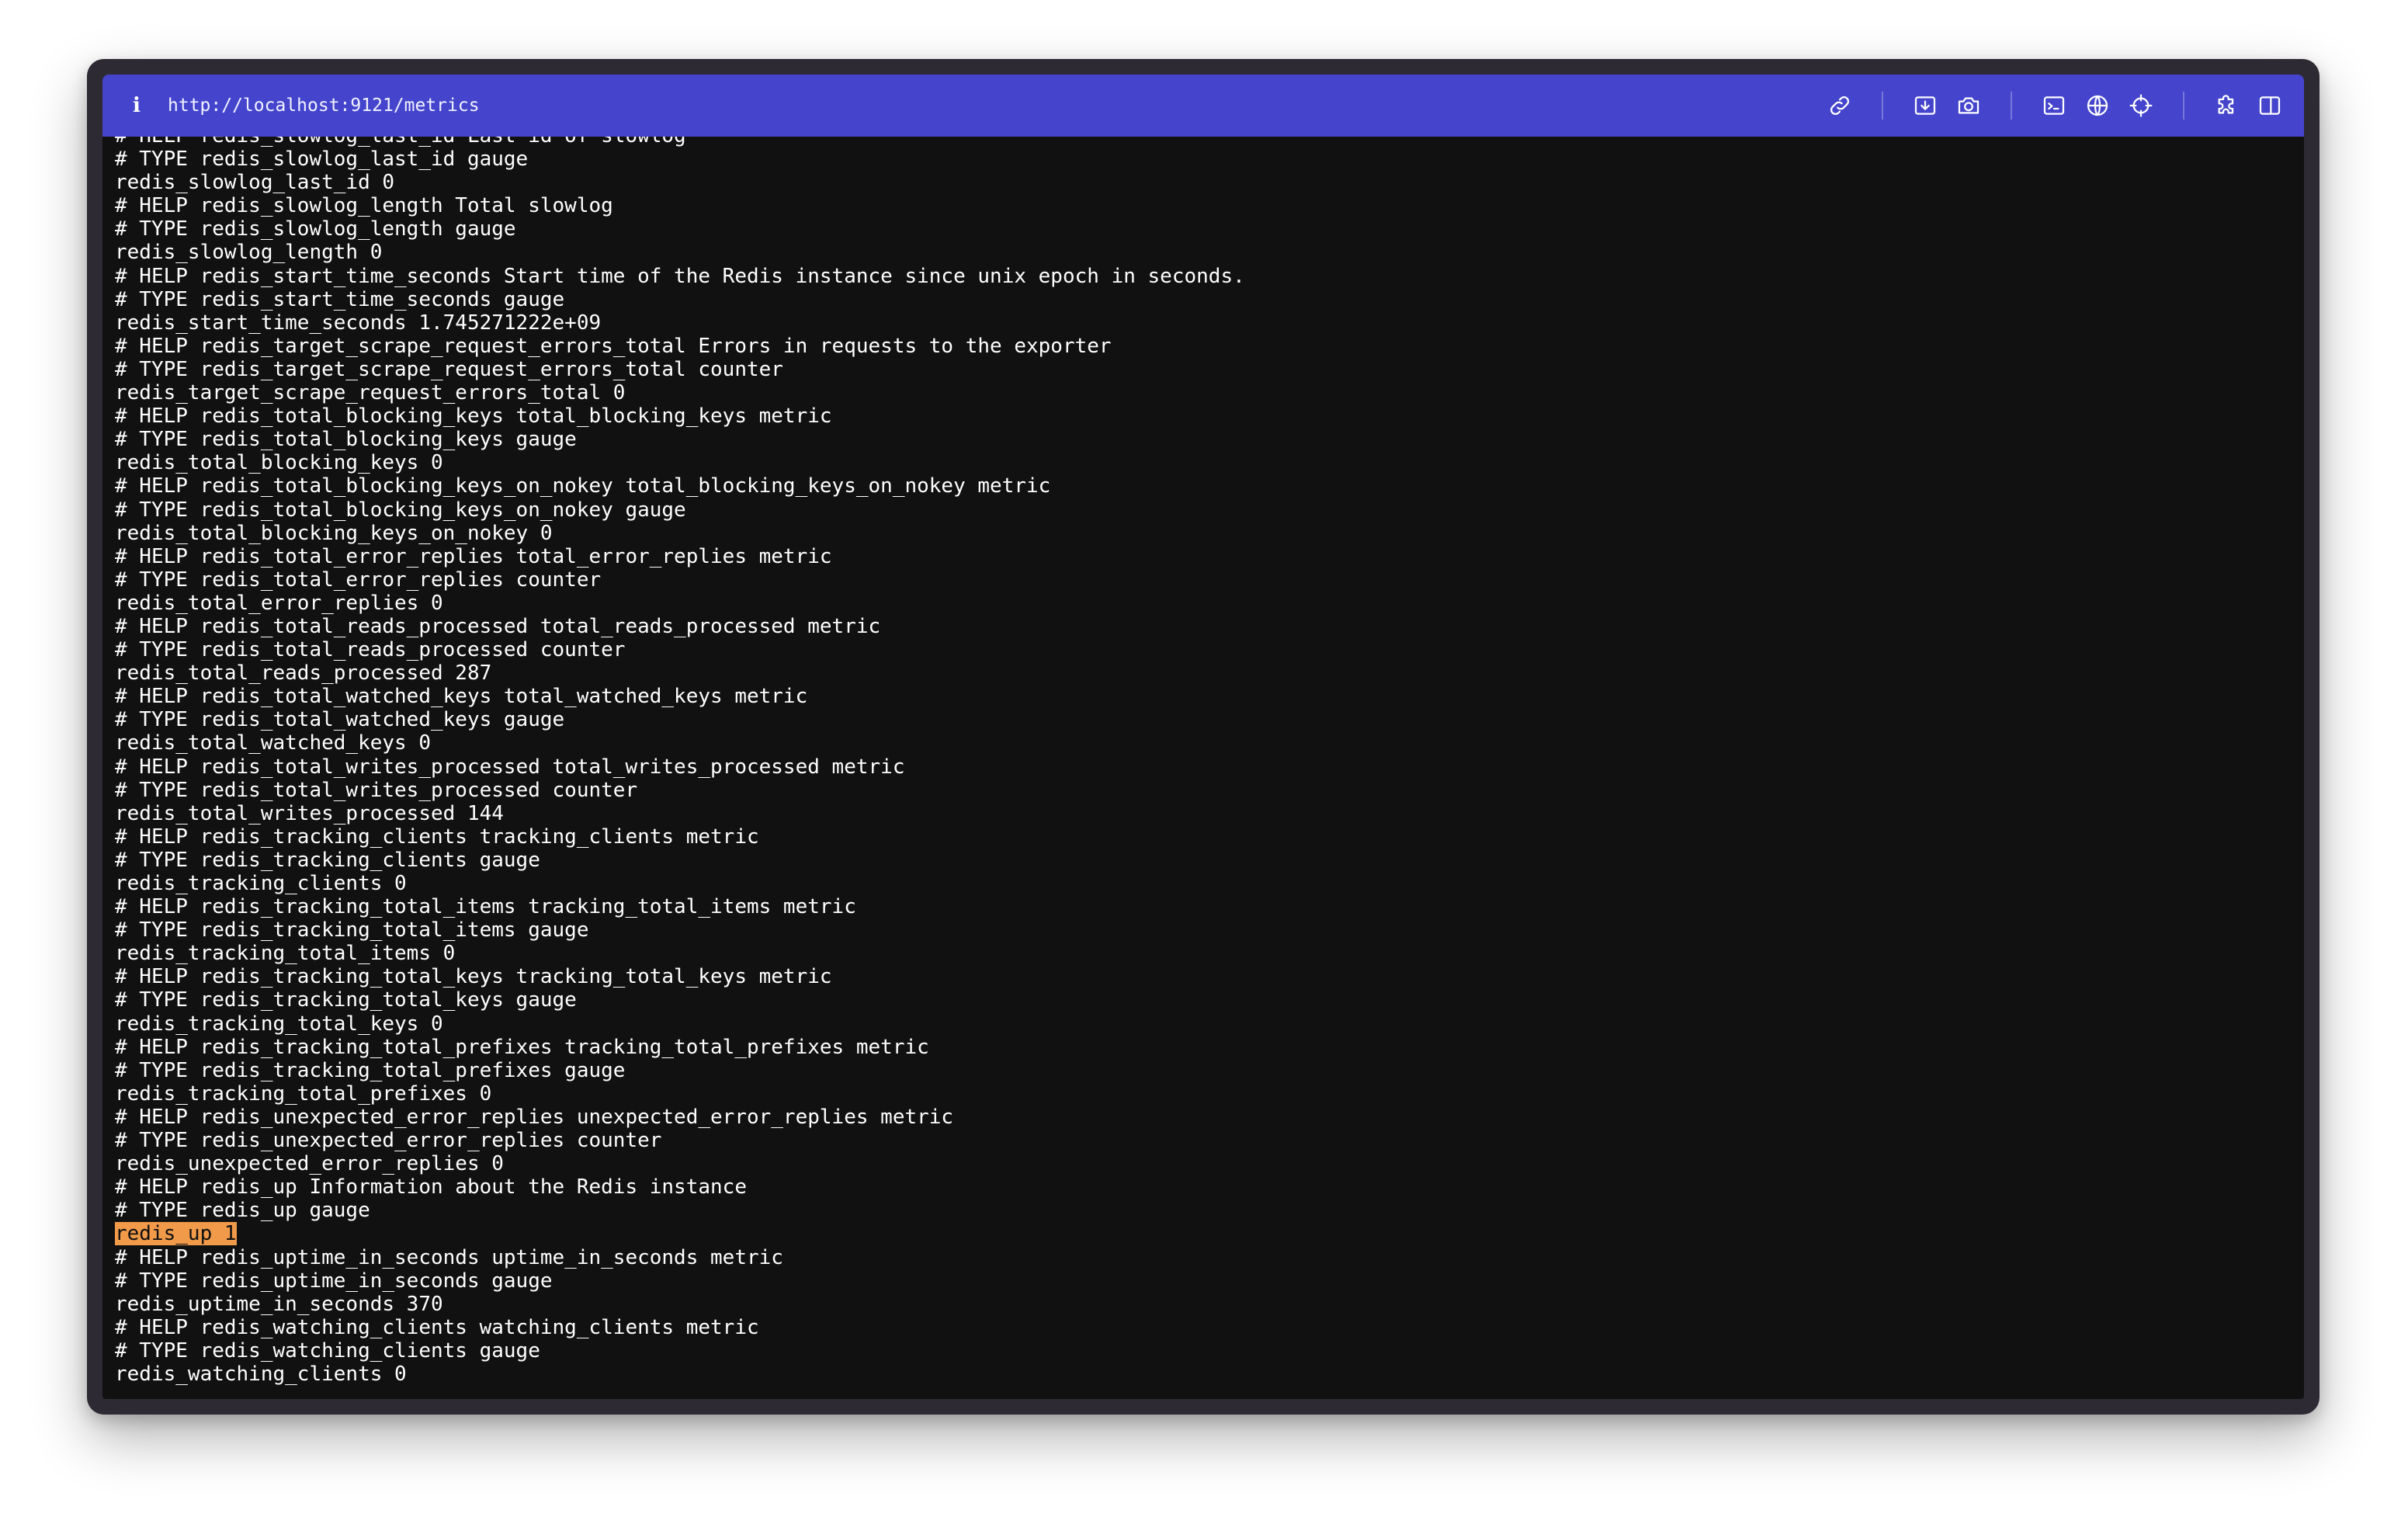  Describe the element at coordinates (1840, 106) in the screenshot. I see `link-icon` at that location.